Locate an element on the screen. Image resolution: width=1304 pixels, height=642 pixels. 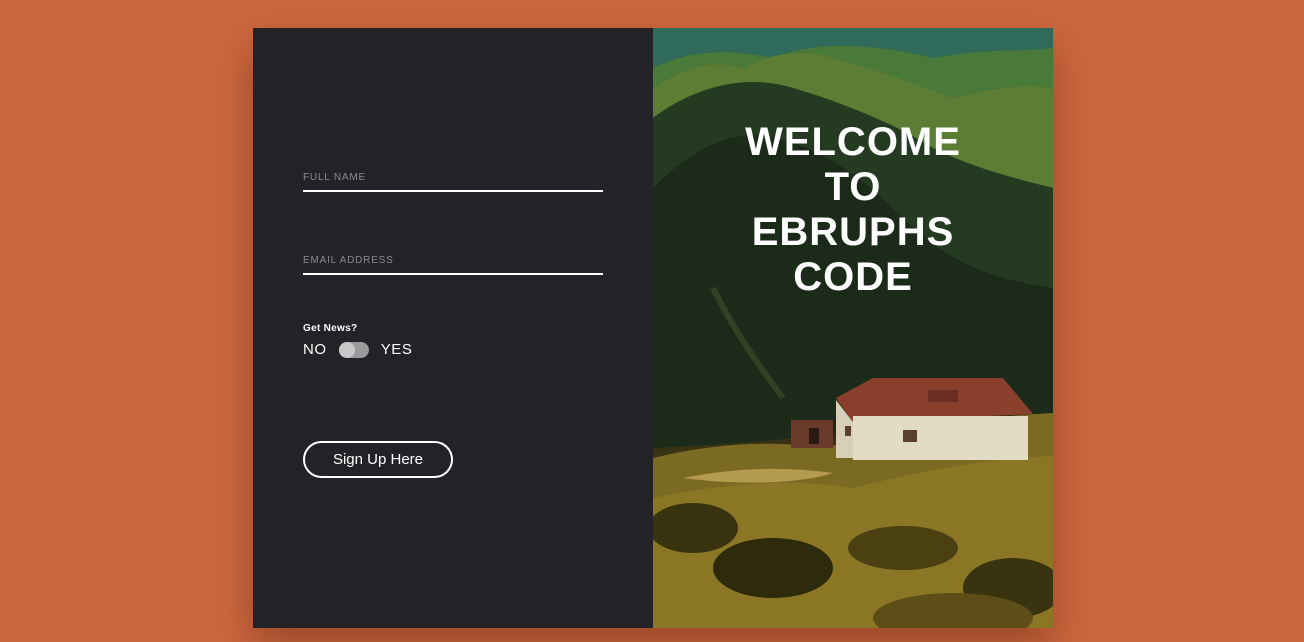
full-name-input is located at coordinates (453, 177).